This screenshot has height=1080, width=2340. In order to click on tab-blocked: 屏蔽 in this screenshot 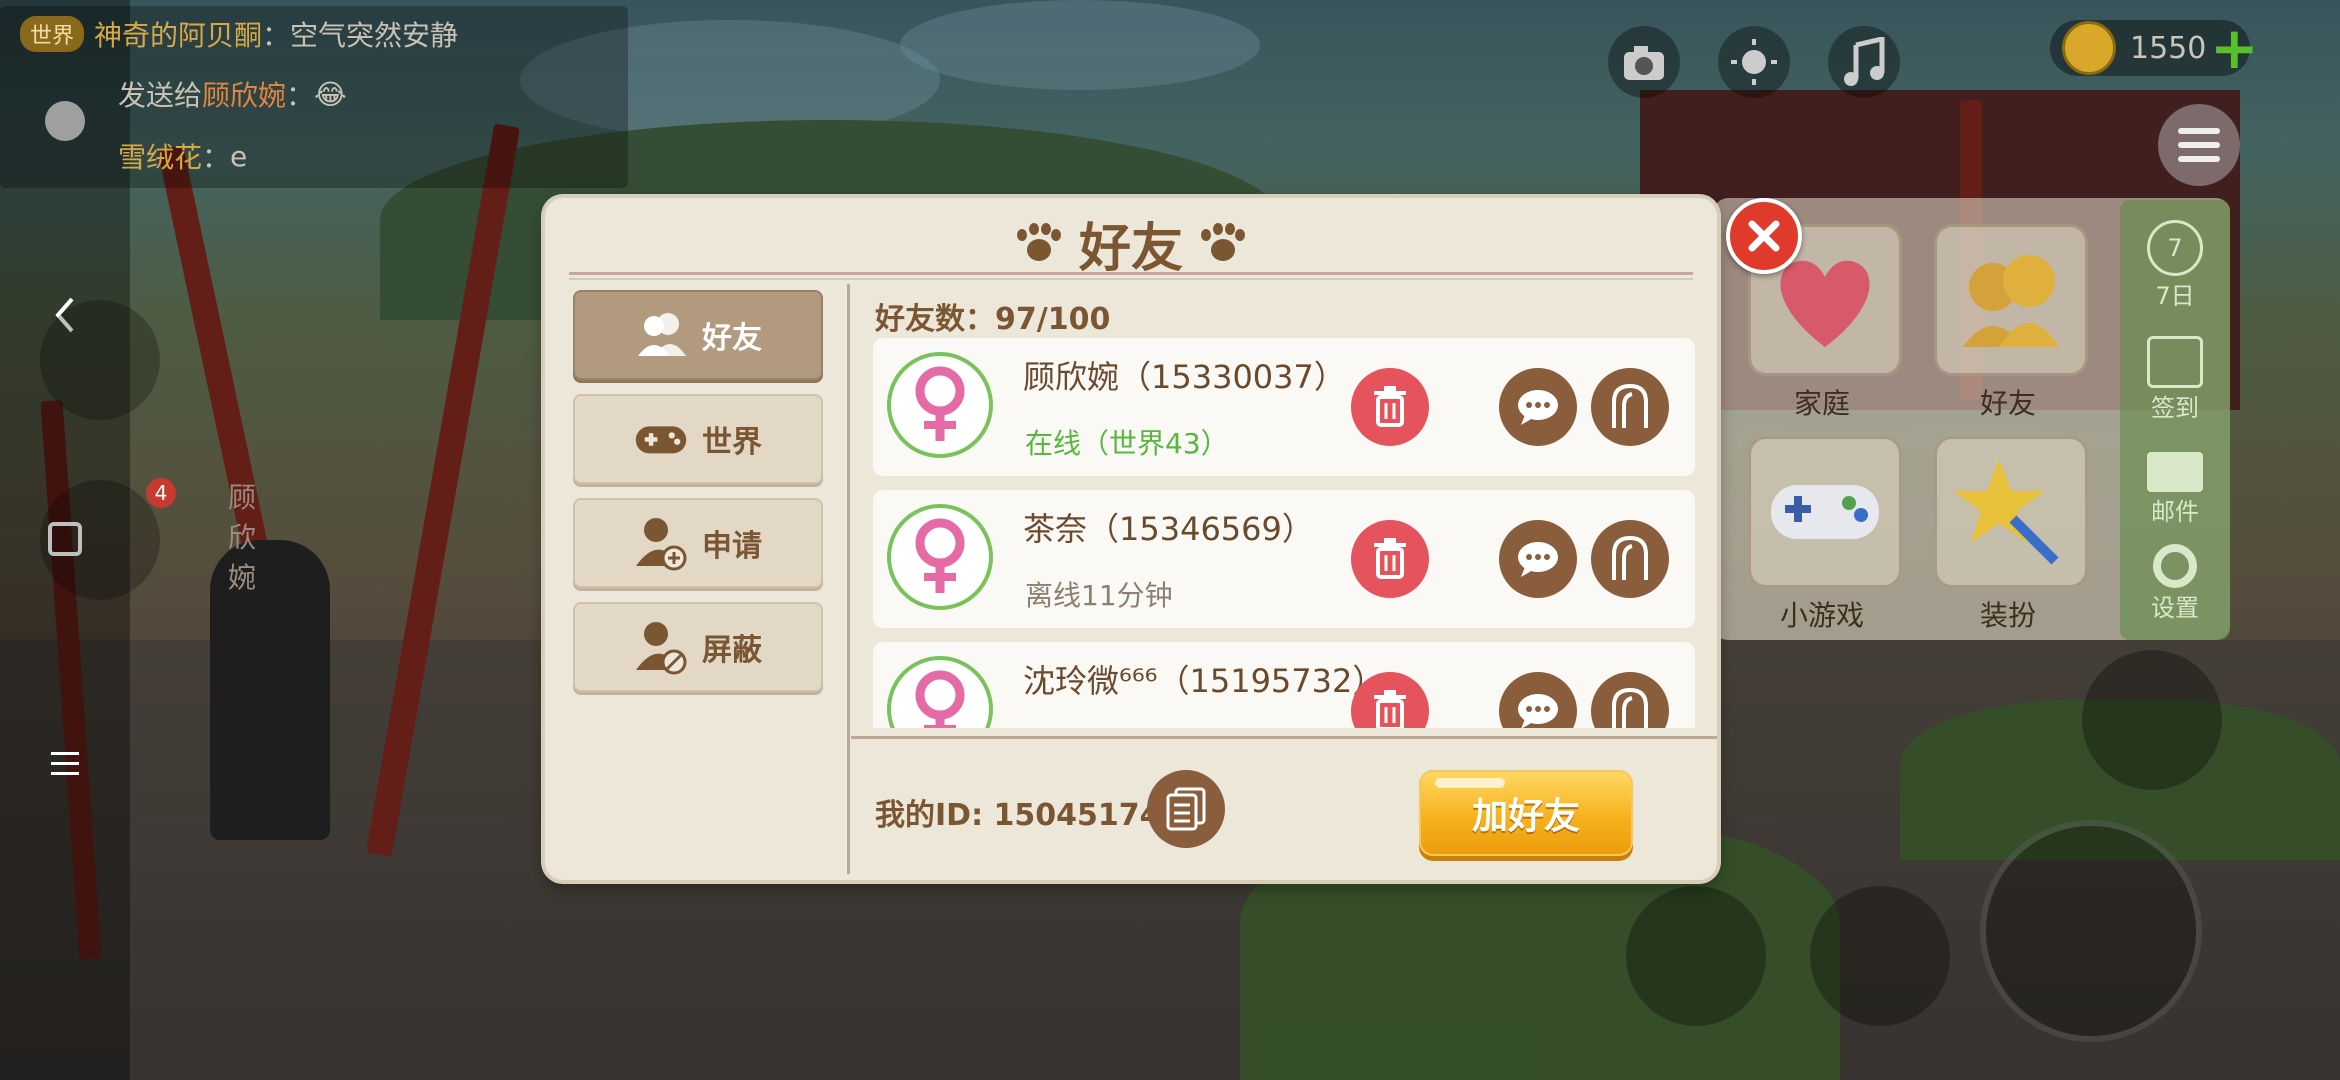, I will do `click(698, 647)`.